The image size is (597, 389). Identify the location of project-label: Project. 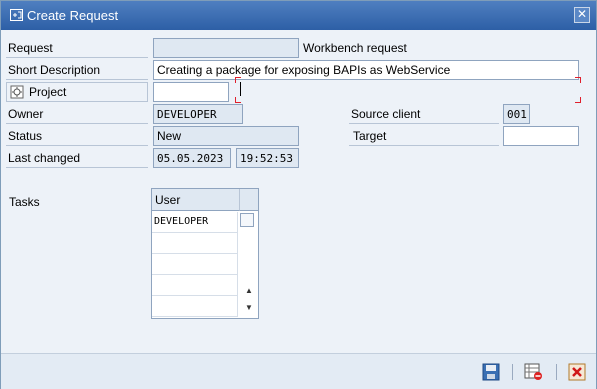
(48, 92).